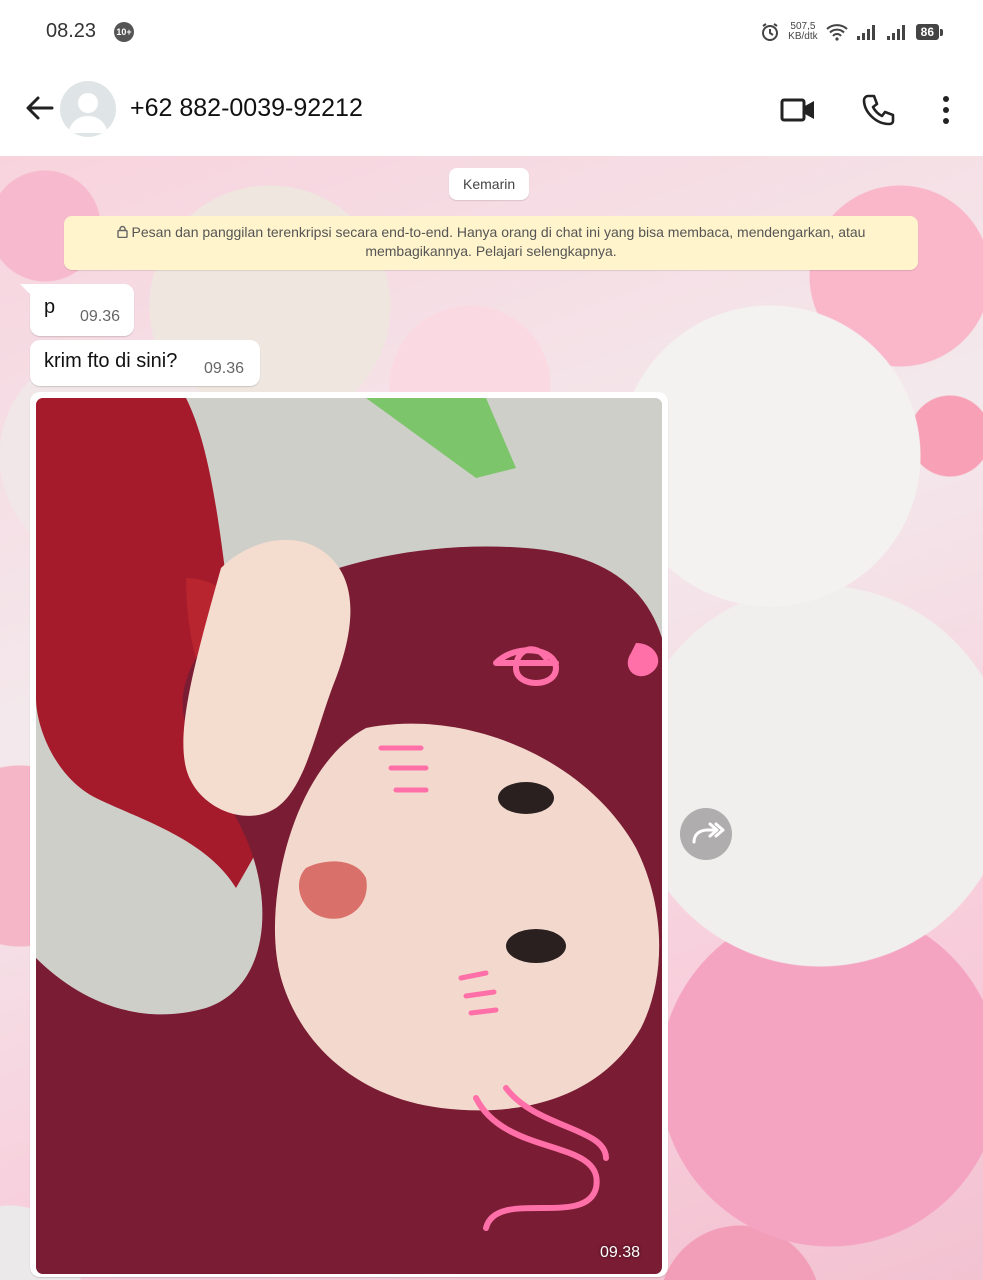 This screenshot has height=1280, width=983. What do you see at coordinates (836, 32) in the screenshot?
I see `wifi-icon` at bounding box center [836, 32].